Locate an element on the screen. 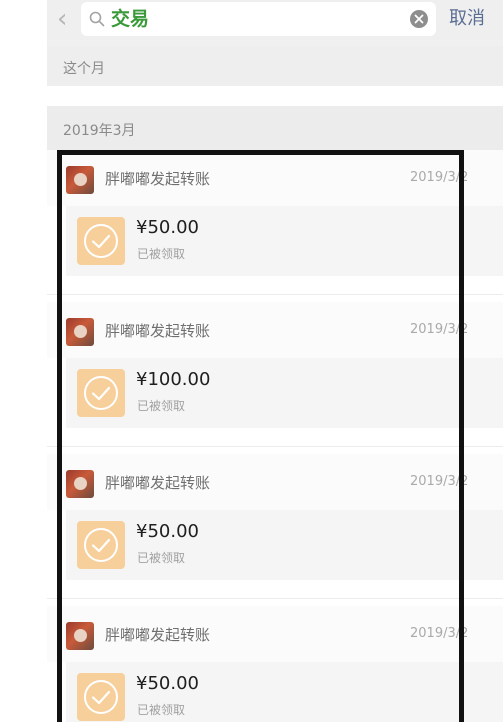 This screenshot has width=503, height=722. transfer-card: ¥100.00 已被领取 is located at coordinates (284, 393).